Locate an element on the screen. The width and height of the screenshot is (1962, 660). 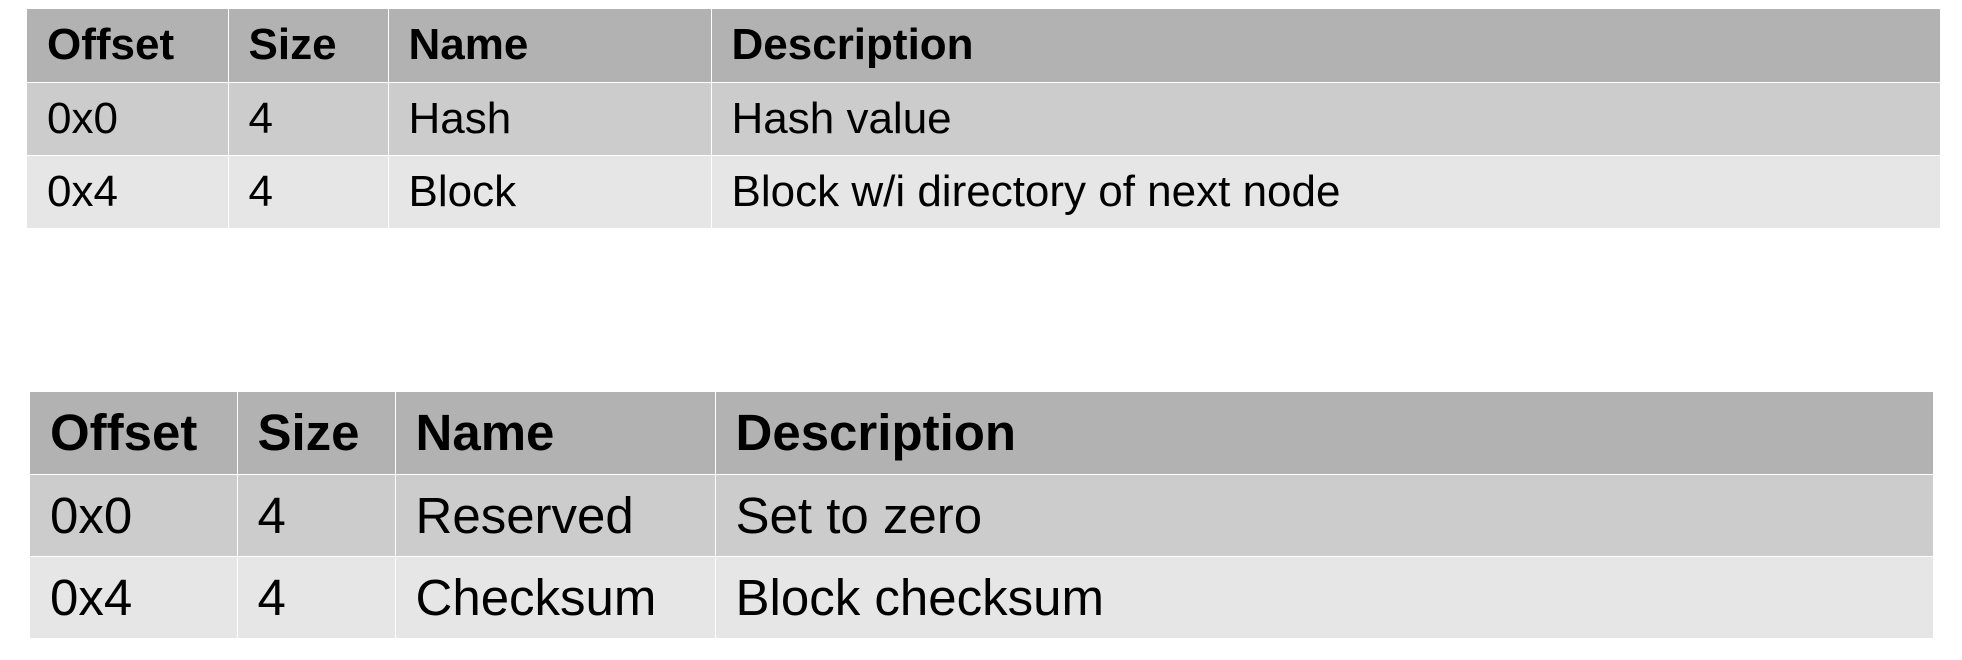
table-row: 0x4 4 Checksum Block checksum is located at coordinates (981, 597).